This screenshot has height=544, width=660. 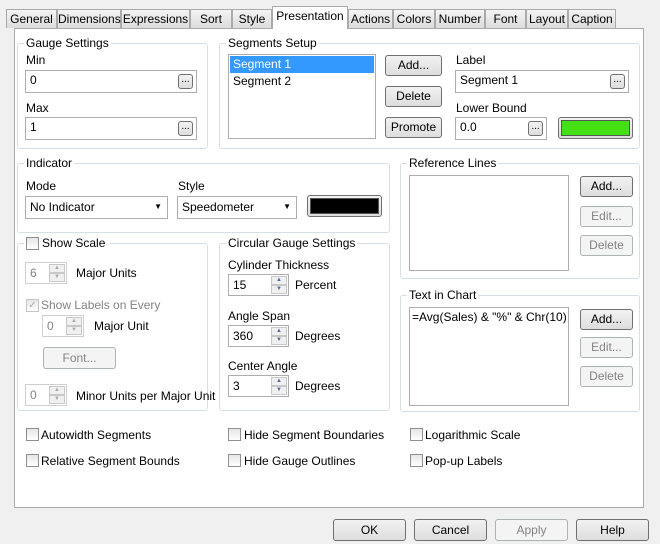 I want to click on segment-color-swatch, so click(x=595, y=128).